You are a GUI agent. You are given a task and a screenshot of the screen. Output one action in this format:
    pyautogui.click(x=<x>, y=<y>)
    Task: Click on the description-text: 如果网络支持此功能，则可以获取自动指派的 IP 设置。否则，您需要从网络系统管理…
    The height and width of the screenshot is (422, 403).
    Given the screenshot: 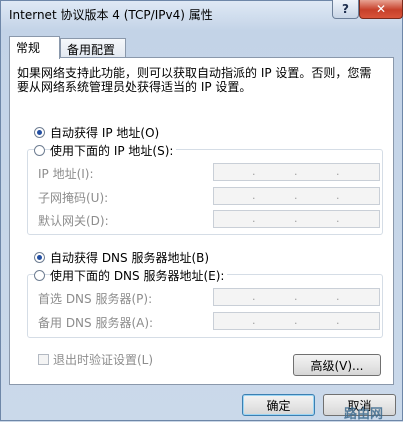 What is the action you would take?
    pyautogui.click(x=194, y=80)
    